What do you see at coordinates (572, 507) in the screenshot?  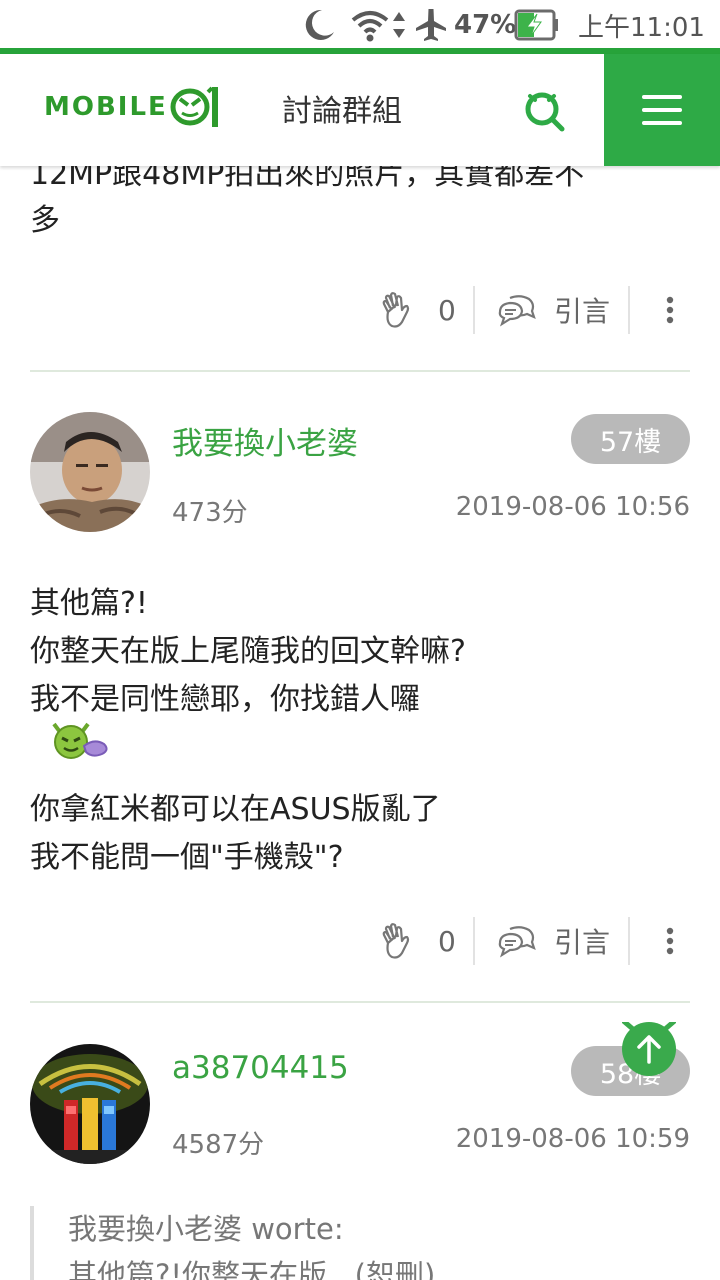 I see `post-date: 2019-08-06 10:56` at bounding box center [572, 507].